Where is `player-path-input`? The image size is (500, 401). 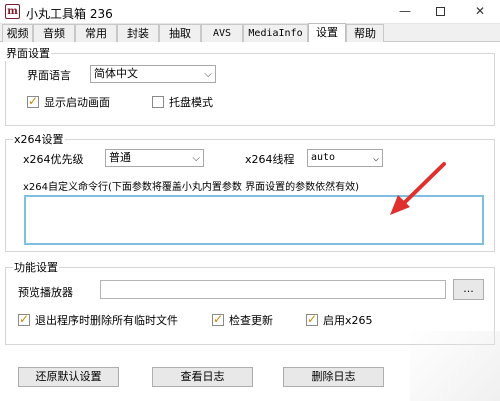 player-path-input is located at coordinates (273, 289).